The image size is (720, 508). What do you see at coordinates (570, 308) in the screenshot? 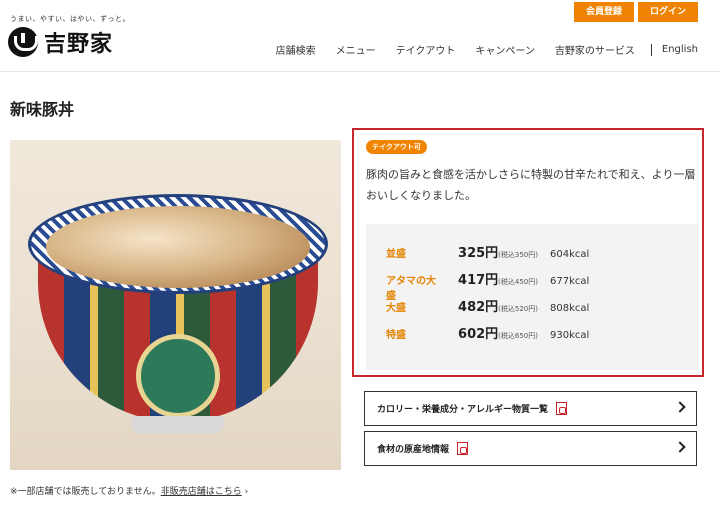
I see `calorie-value: 808kcal` at bounding box center [570, 308].